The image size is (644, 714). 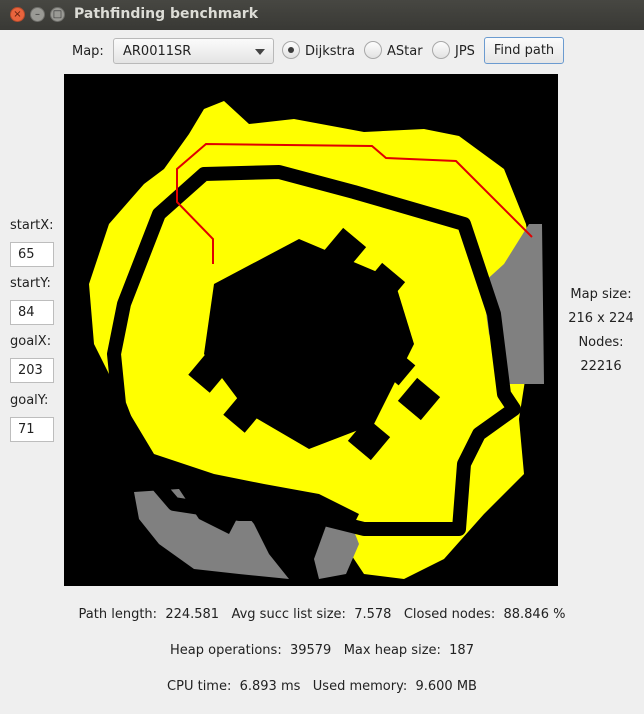 What do you see at coordinates (88, 51) in the screenshot?
I see `map-label: Map:` at bounding box center [88, 51].